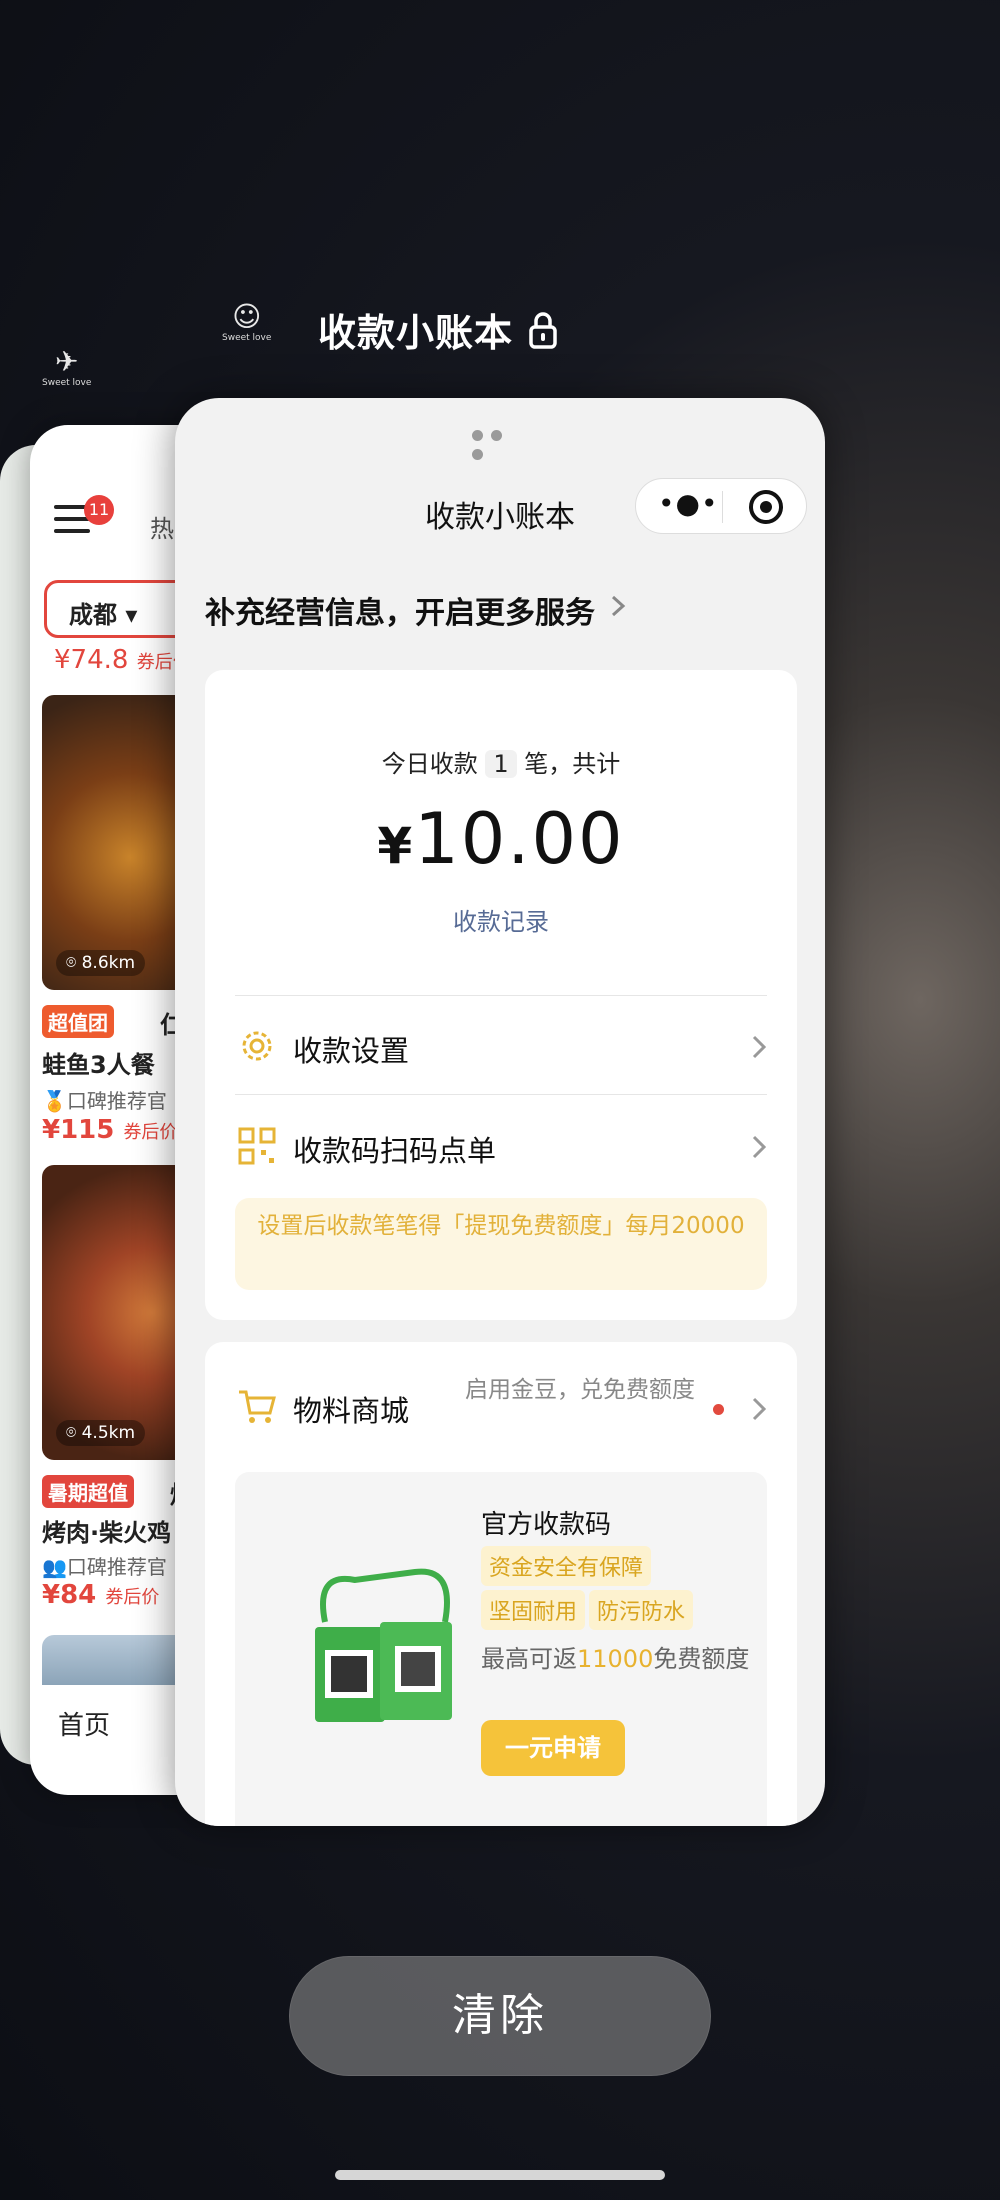 This screenshot has height=2200, width=1000. Describe the element at coordinates (400, 610) in the screenshot. I see `promo-link: 补充经营信息，开启更多服务` at that location.